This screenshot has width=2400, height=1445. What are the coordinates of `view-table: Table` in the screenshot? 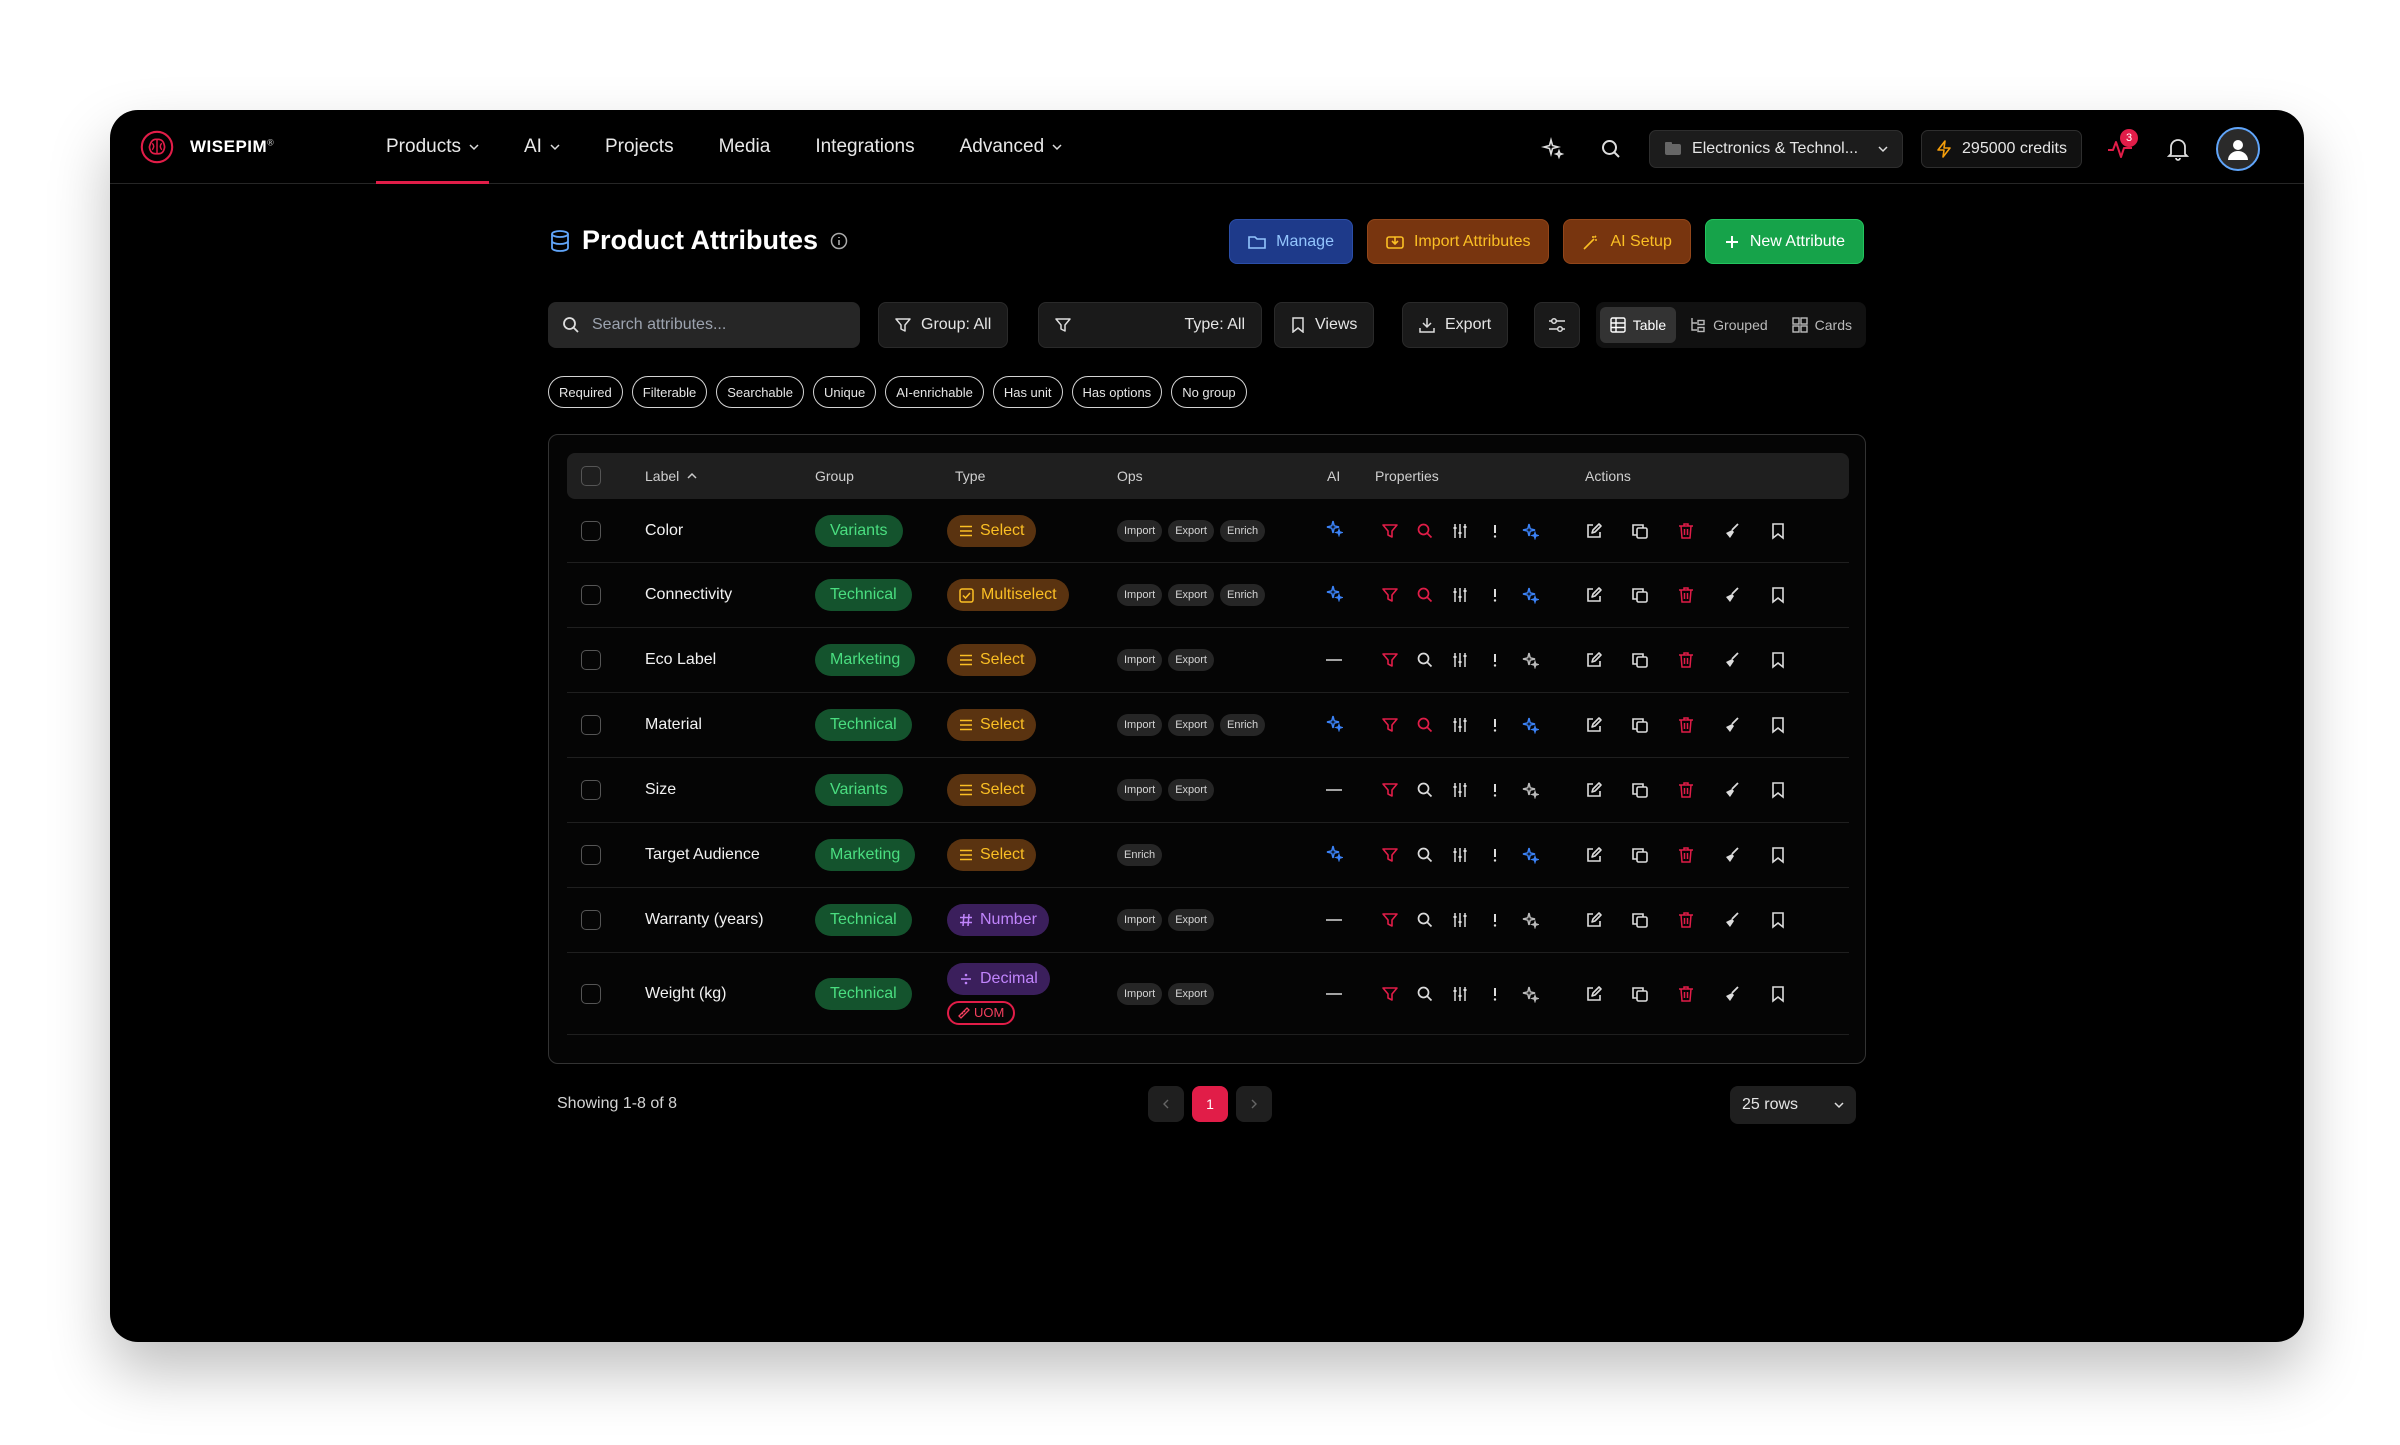 It's located at (1638, 325).